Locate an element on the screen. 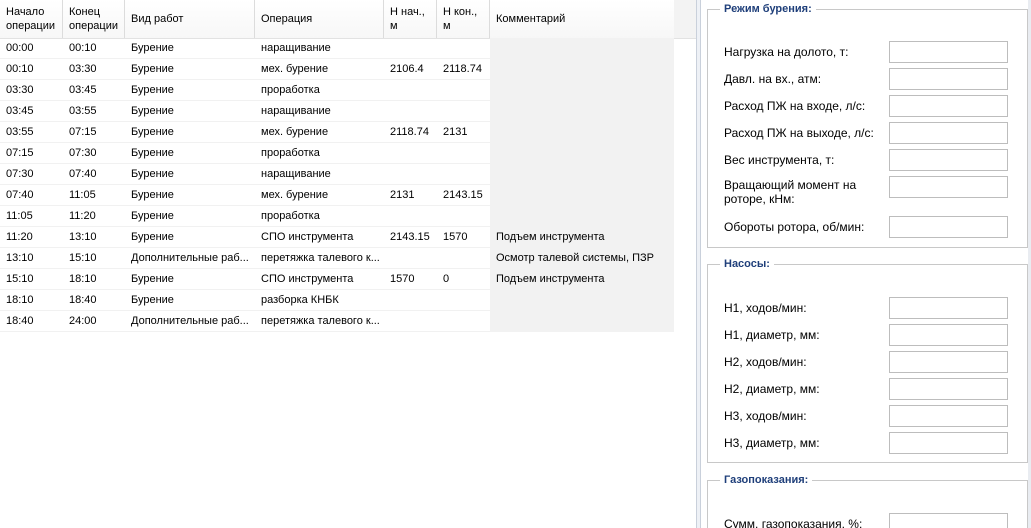 This screenshot has height=528, width=1031. cell-hstart: 2143.15 is located at coordinates (410, 237).